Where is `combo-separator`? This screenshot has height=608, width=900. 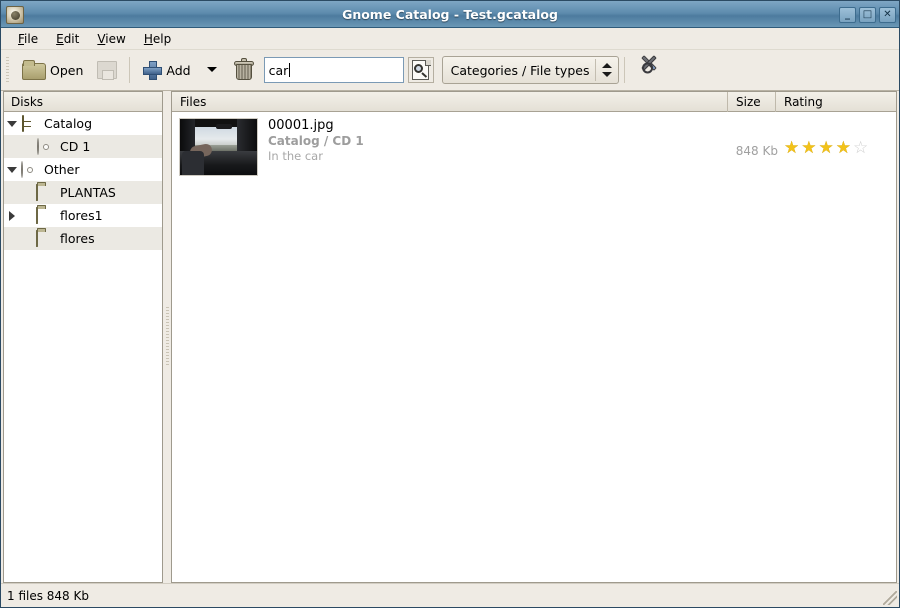 combo-separator is located at coordinates (596, 70).